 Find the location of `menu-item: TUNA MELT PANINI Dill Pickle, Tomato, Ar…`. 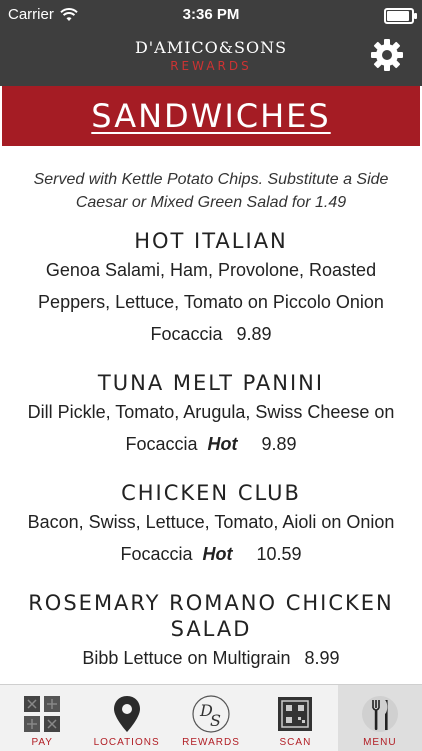

menu-item: TUNA MELT PANINI Dill Pickle, Tomato, Ar… is located at coordinates (211, 415).